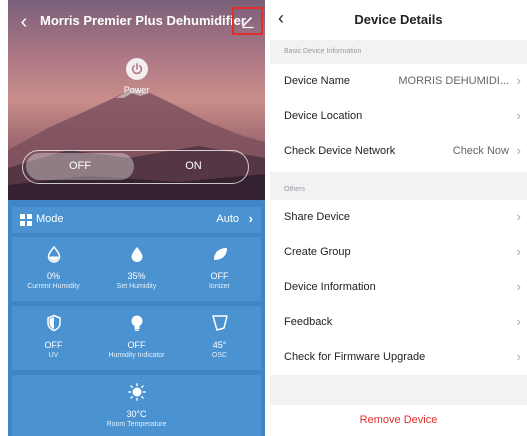 The height and width of the screenshot is (436, 527). What do you see at coordinates (54, 323) in the screenshot?
I see `shield-icon` at bounding box center [54, 323].